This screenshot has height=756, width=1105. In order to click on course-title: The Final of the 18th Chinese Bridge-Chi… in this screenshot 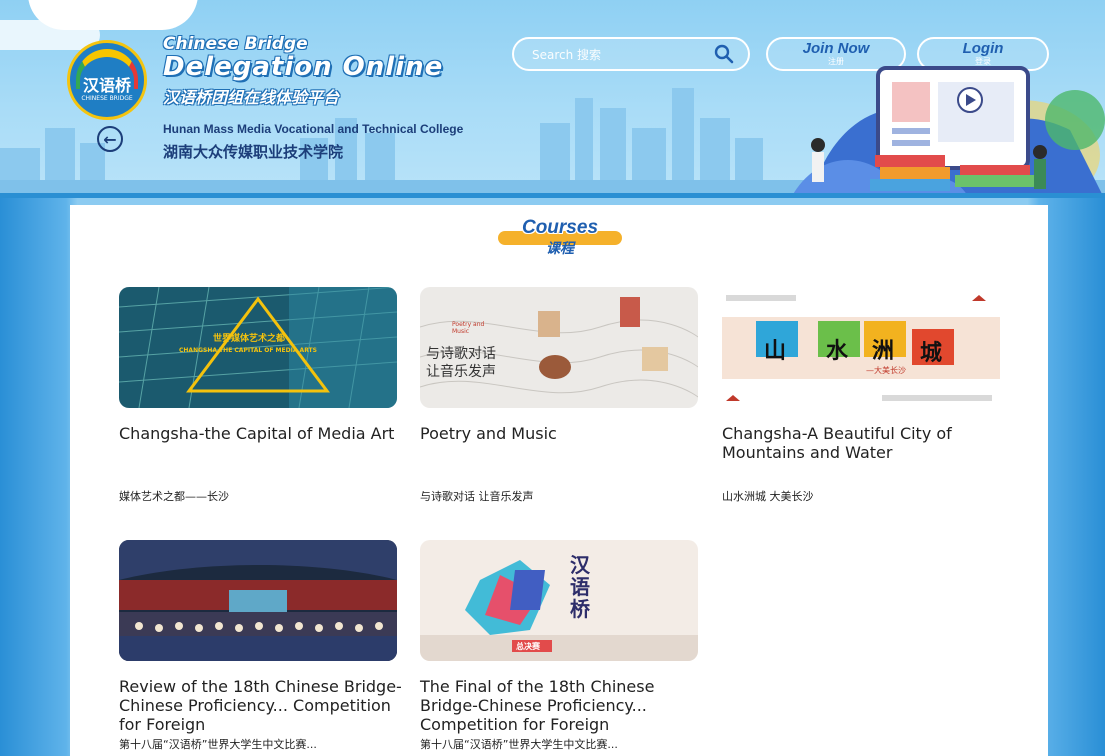, I will do `click(562, 705)`.